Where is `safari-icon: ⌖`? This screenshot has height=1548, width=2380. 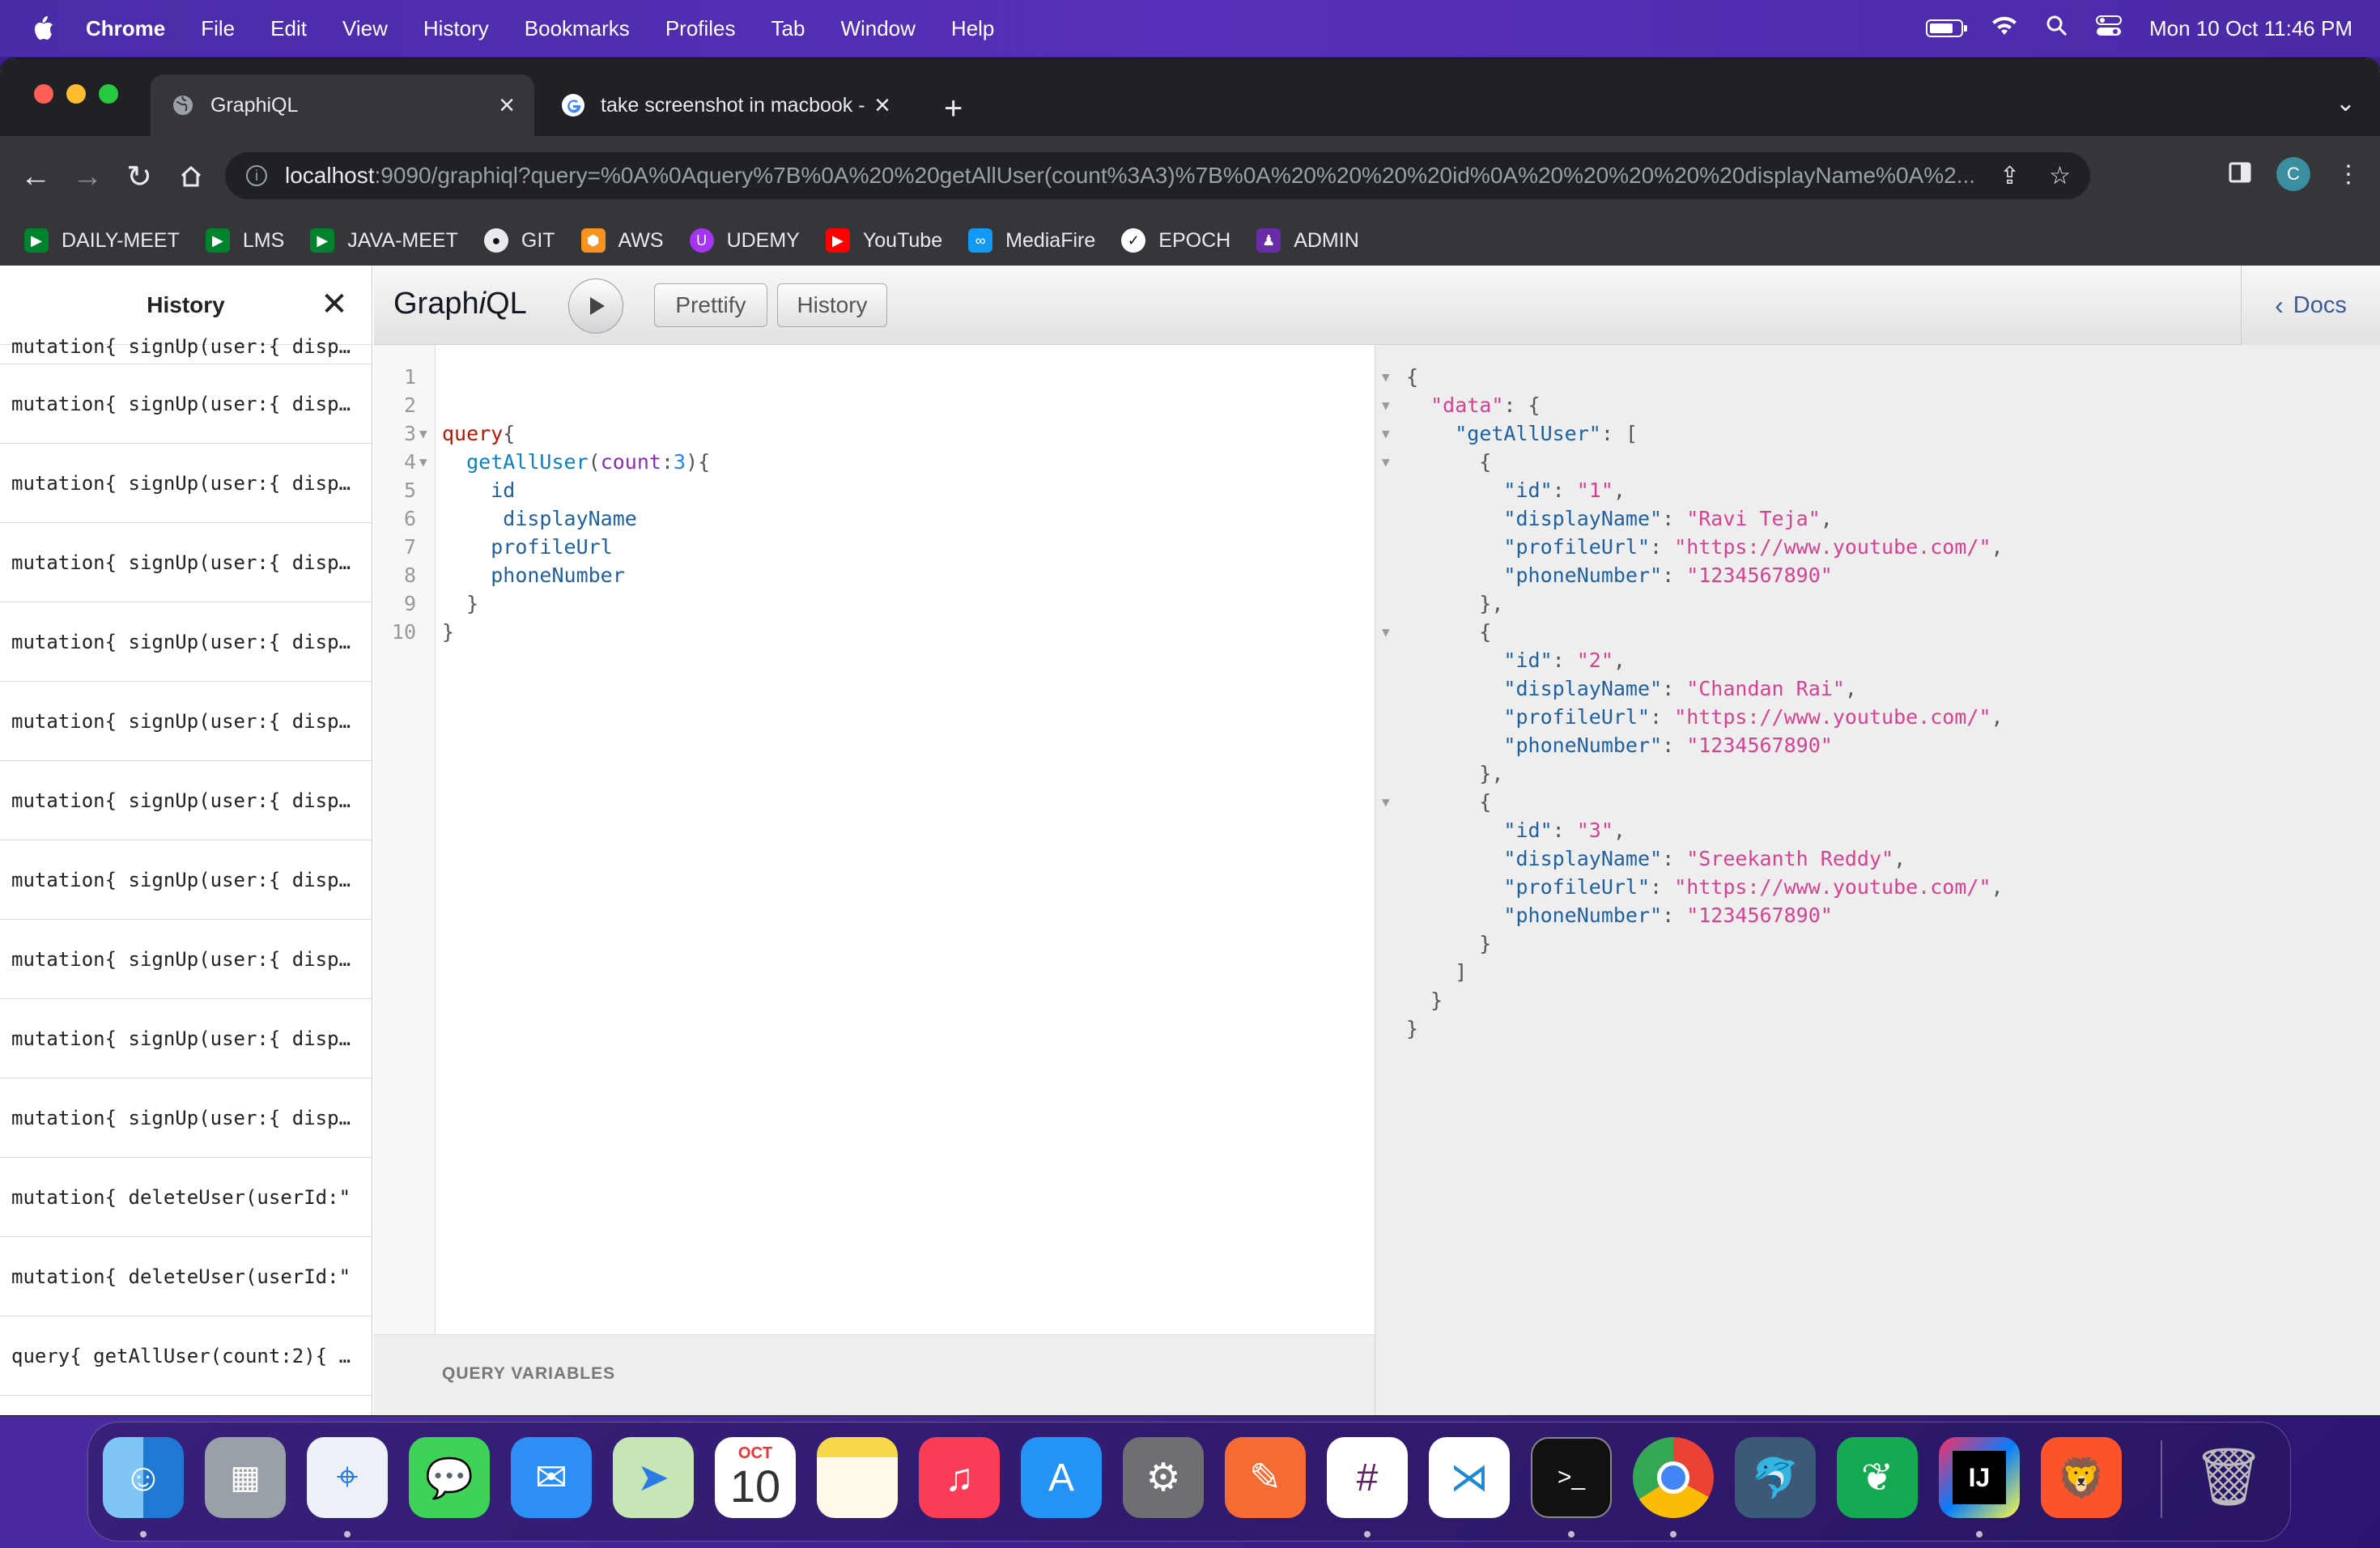
safari-icon: ⌖ is located at coordinates (348, 1477).